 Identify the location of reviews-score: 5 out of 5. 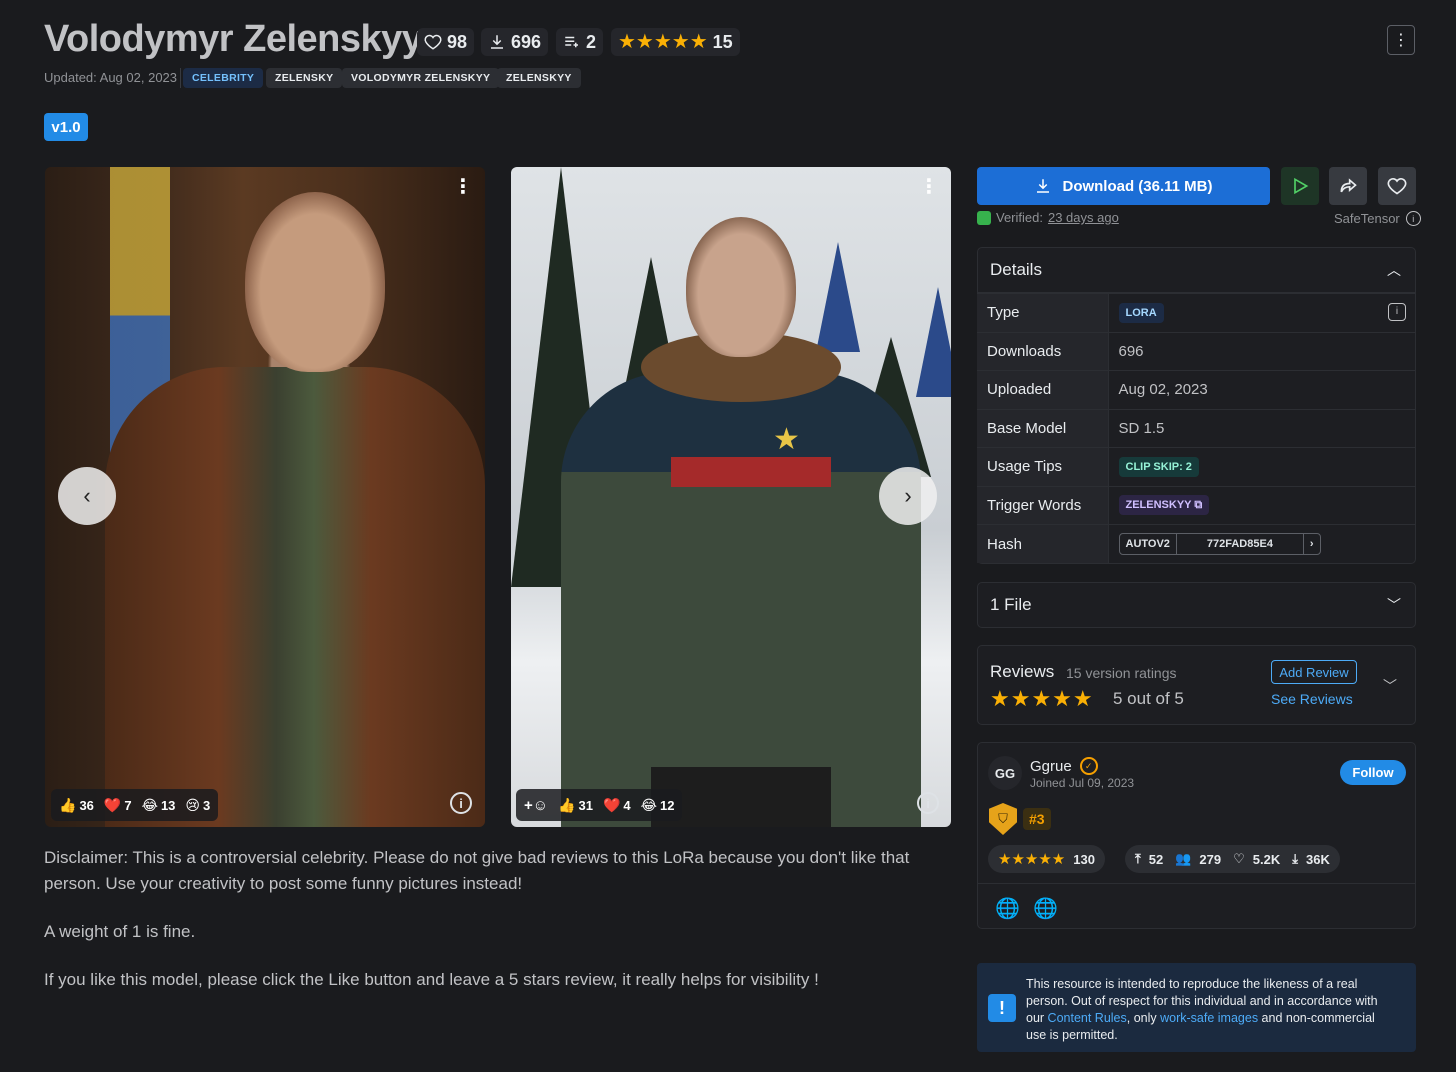
(1148, 698).